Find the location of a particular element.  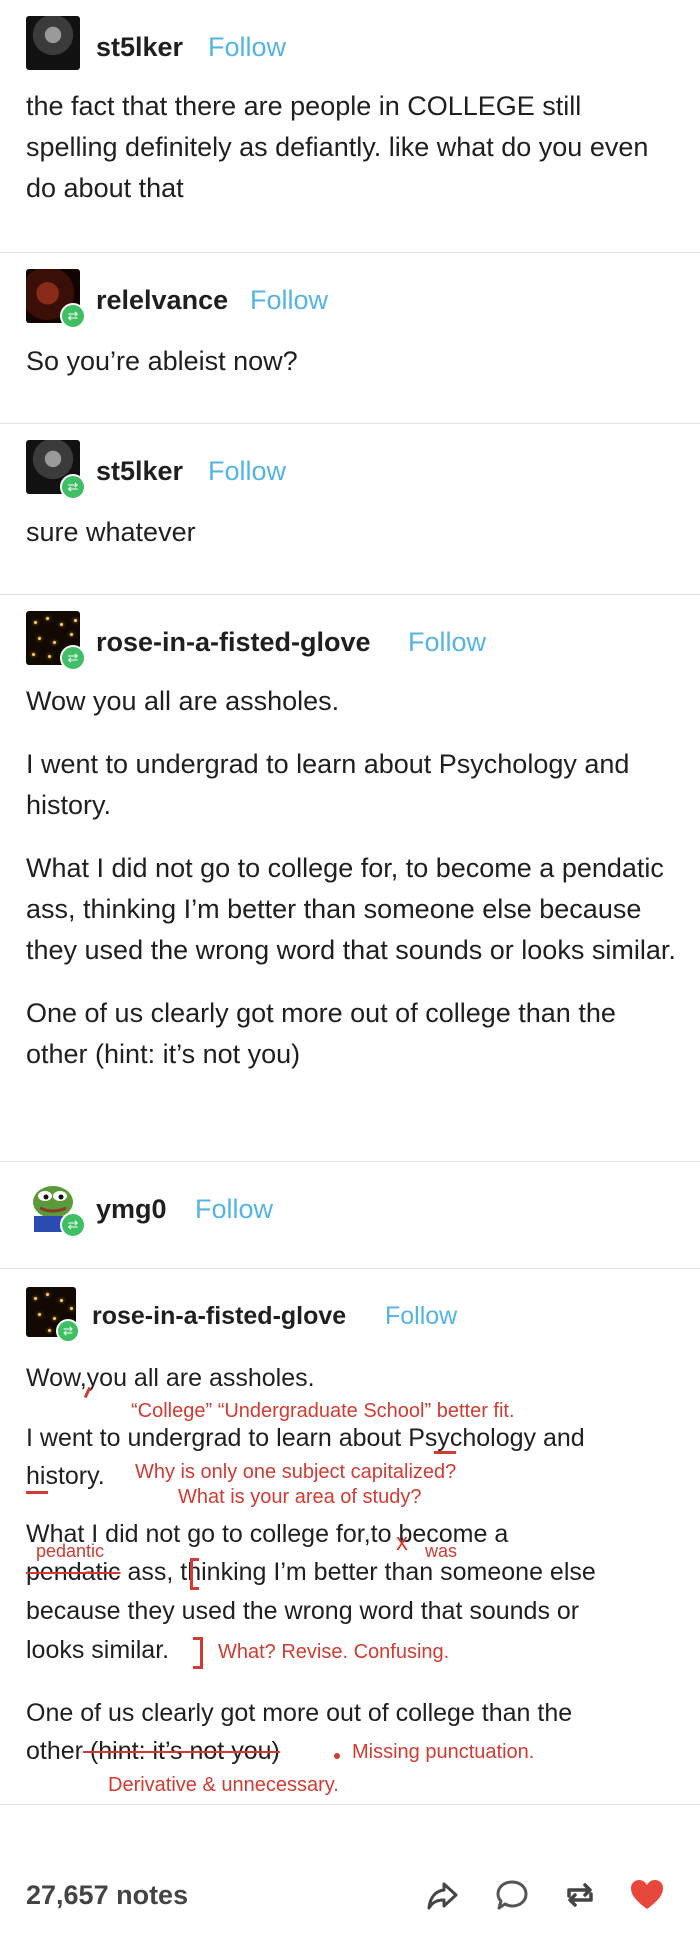

struck-text: (hint: it’s not you) is located at coordinates (181, 1751).